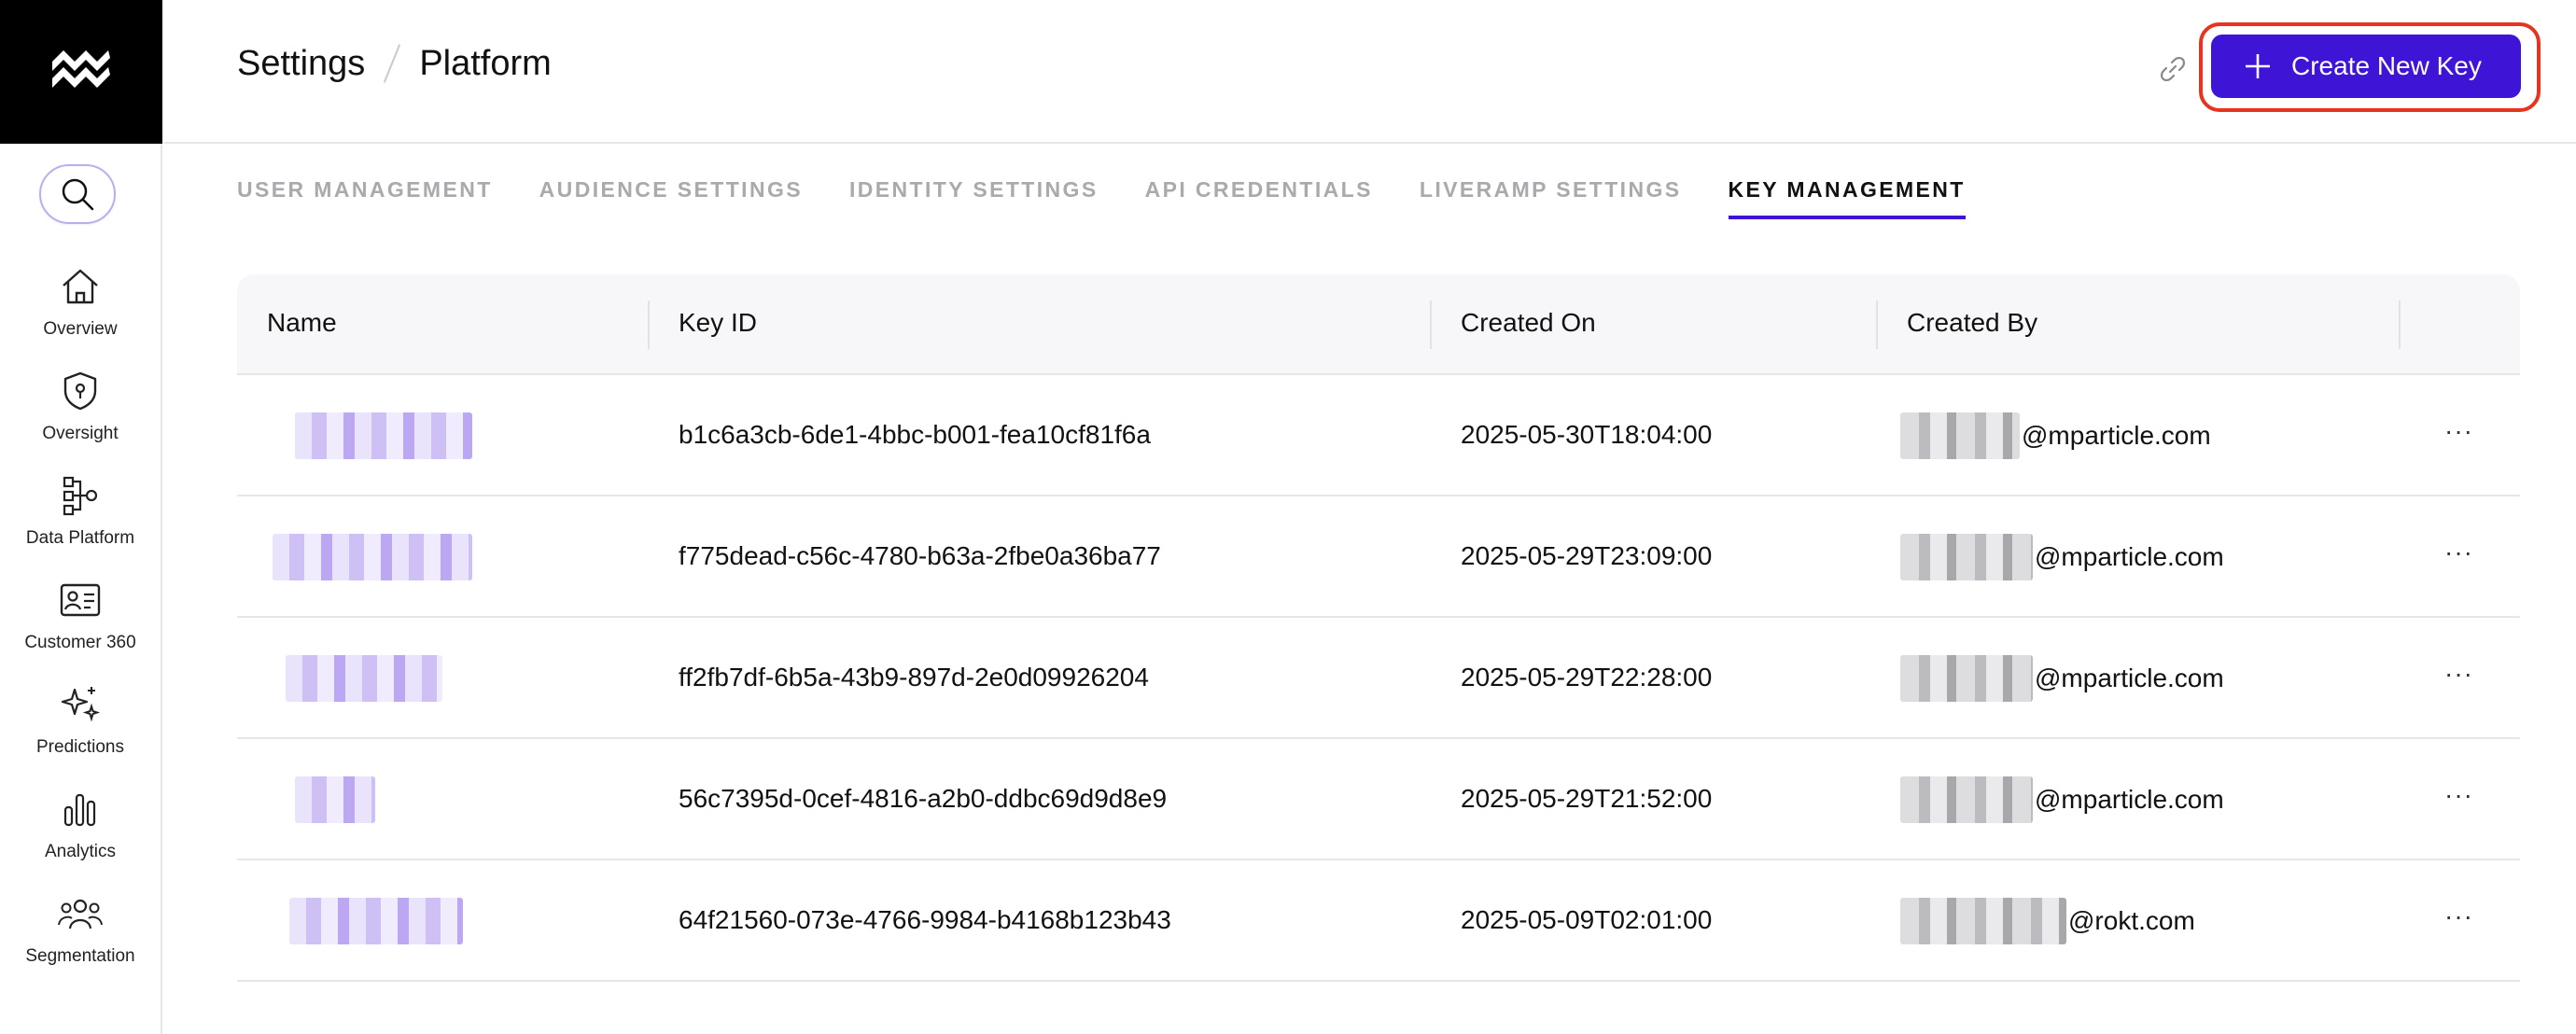 Image resolution: width=2576 pixels, height=1034 pixels. What do you see at coordinates (80, 391) in the screenshot?
I see `shield-icon` at bounding box center [80, 391].